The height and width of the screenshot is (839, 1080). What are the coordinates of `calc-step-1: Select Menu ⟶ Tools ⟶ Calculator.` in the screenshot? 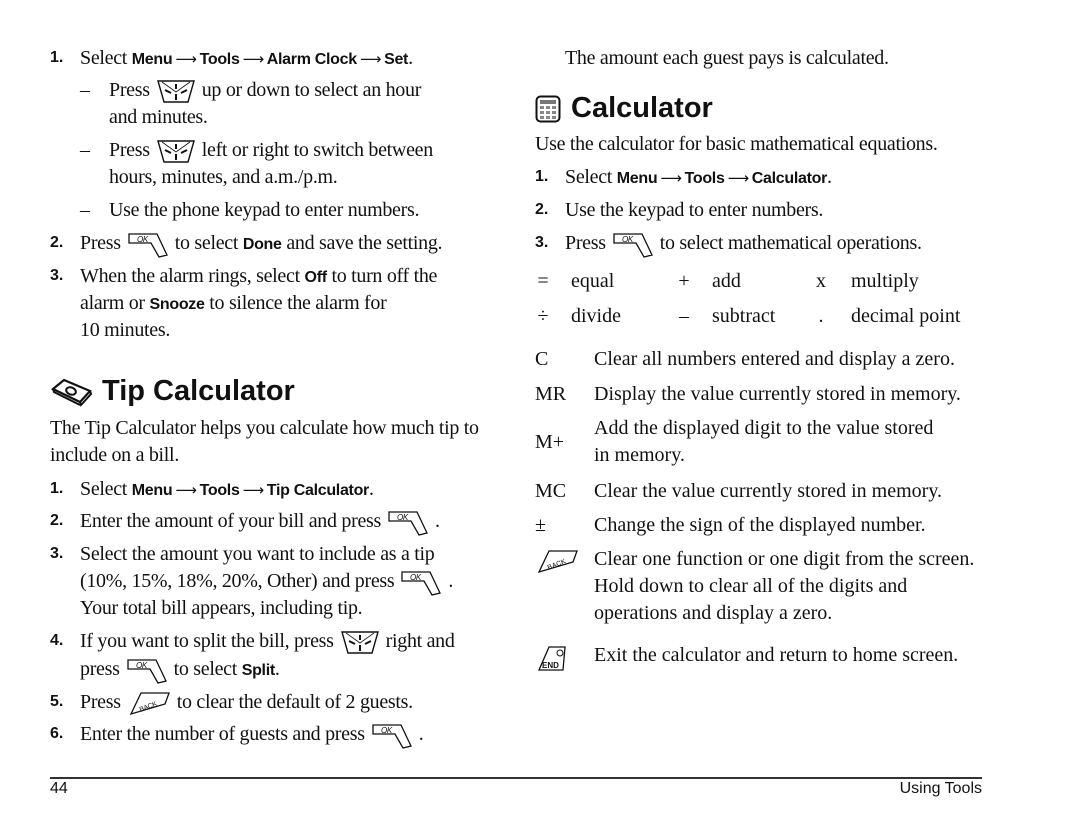 It's located at (698, 177).